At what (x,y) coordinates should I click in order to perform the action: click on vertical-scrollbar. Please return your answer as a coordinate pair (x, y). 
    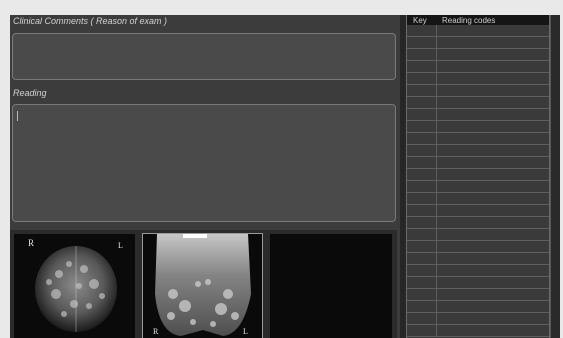
    Looking at the image, I should click on (555, 176).